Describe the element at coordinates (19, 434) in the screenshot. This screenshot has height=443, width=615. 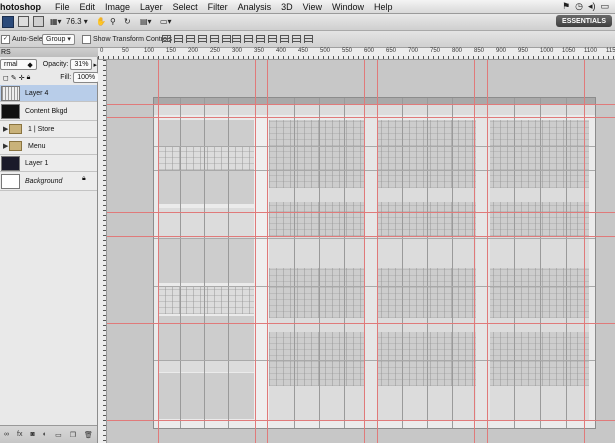
I see `fx-icon: fx` at that location.